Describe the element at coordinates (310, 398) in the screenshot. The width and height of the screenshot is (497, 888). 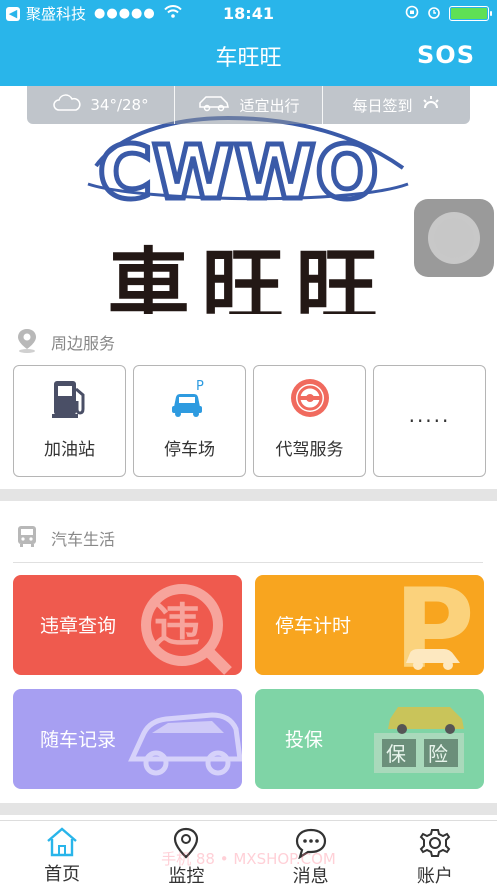
I see `steering-wheel-icon` at that location.